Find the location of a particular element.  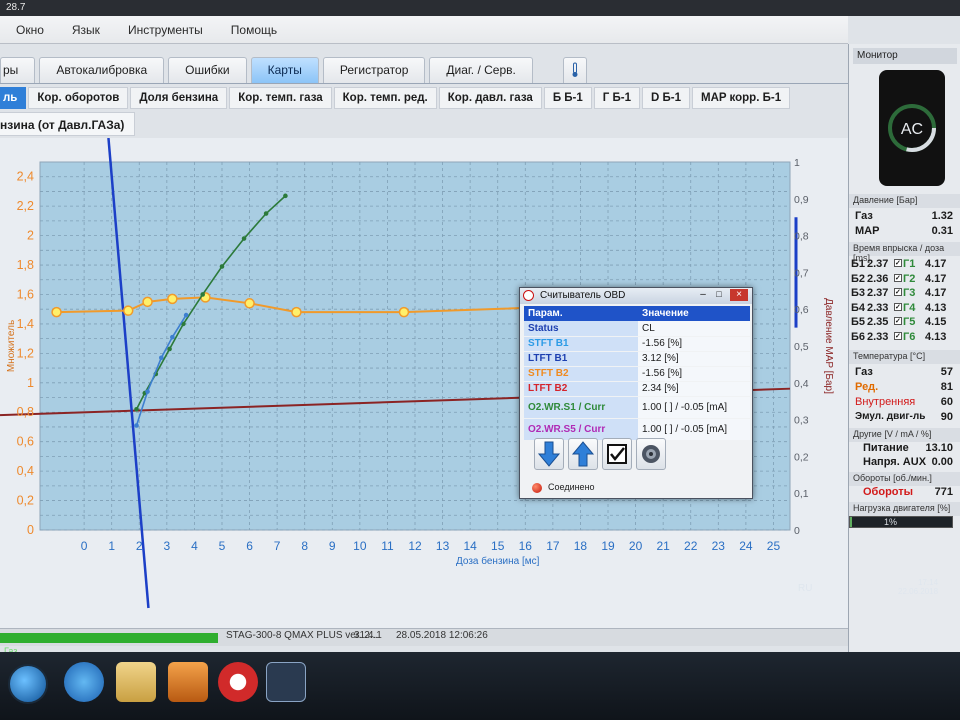

settings-button is located at coordinates (651, 454).